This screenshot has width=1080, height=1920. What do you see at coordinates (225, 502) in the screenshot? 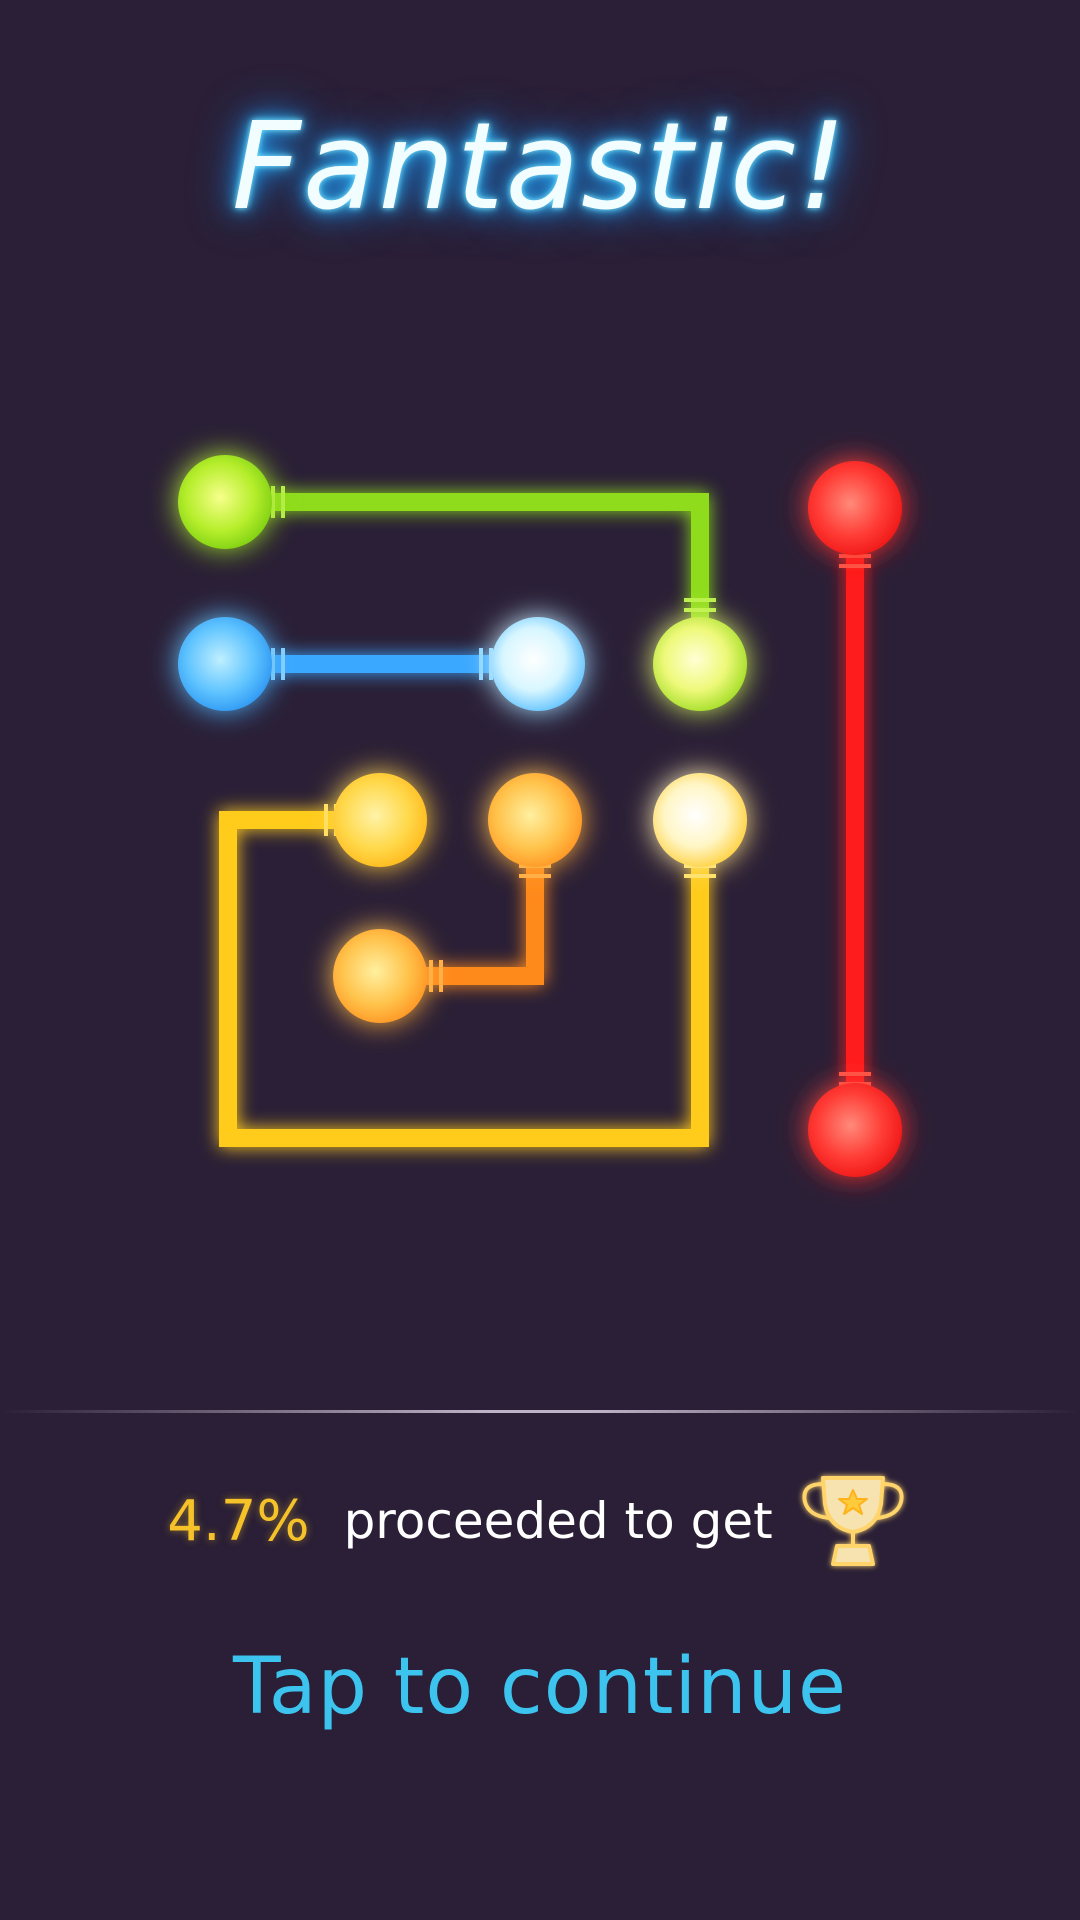
I see `green-light-start` at bounding box center [225, 502].